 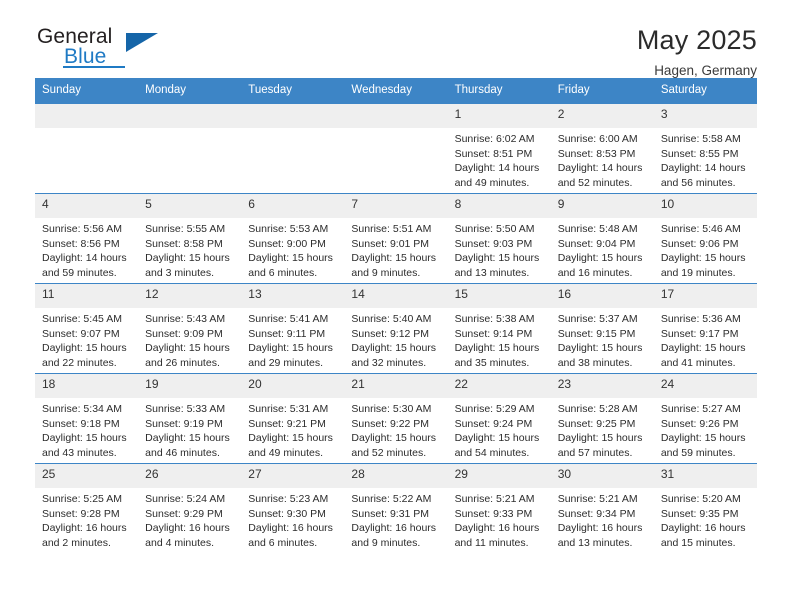 What do you see at coordinates (287, 423) in the screenshot?
I see `sunset-time: Sunset: 9:21 PM` at bounding box center [287, 423].